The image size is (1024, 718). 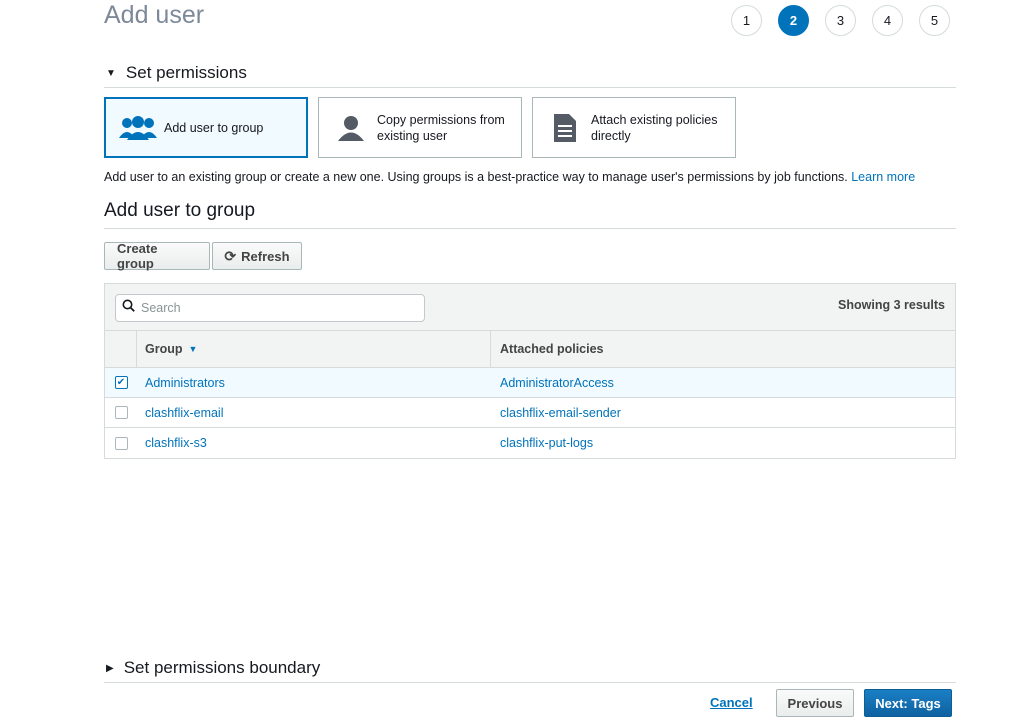 I want to click on option-label-line1: Attach existing policies, so click(x=654, y=119).